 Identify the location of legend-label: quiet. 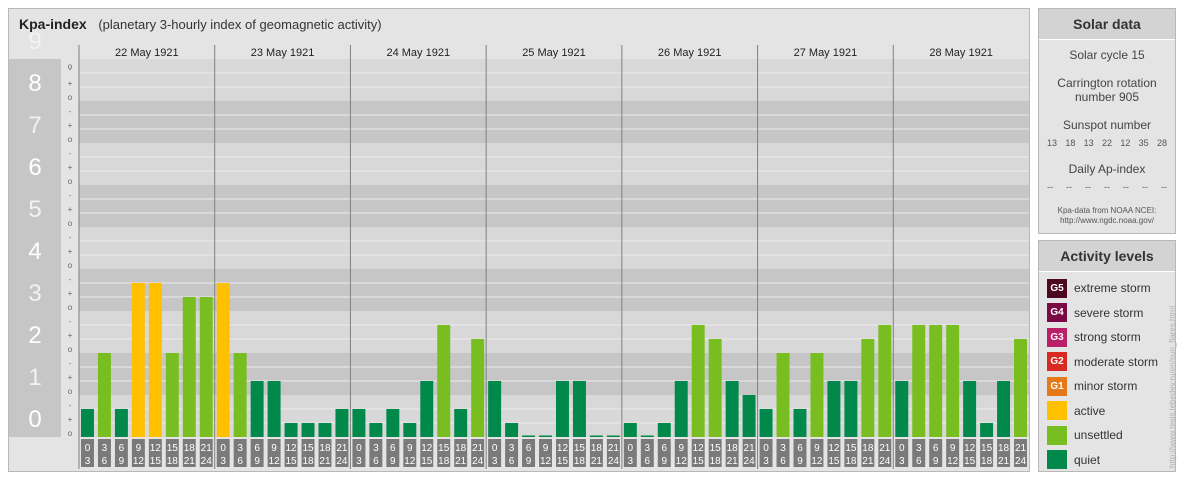
(1087, 459).